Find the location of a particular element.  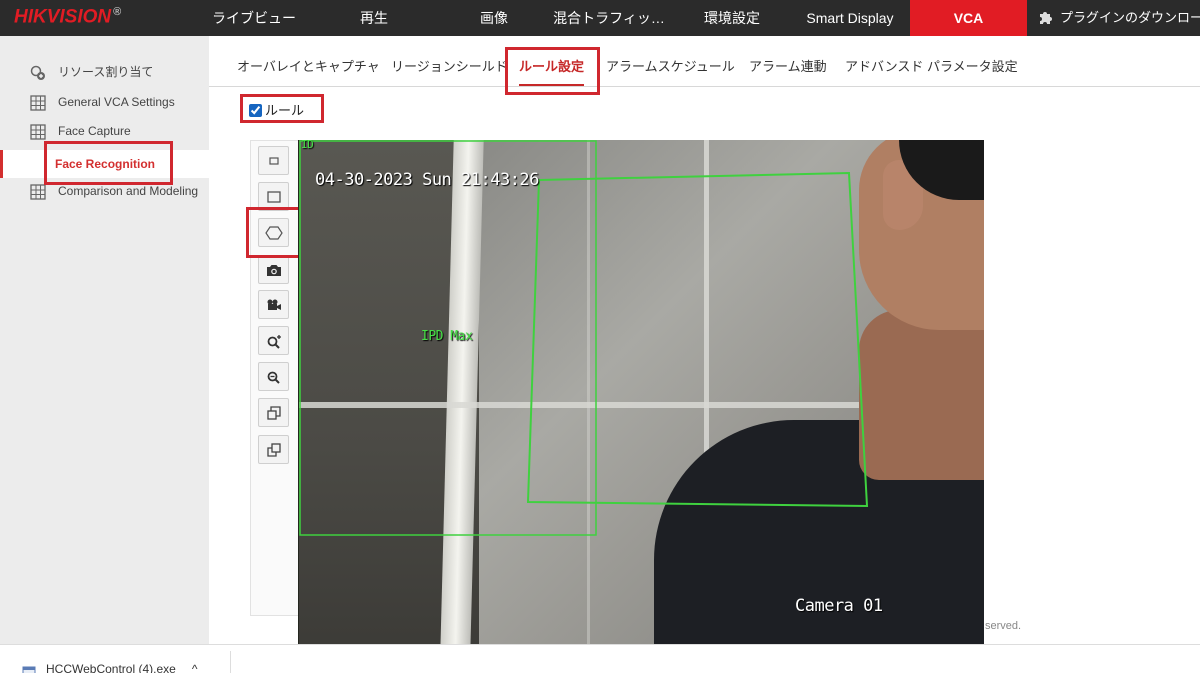

zoom-out-icon is located at coordinates (273, 377).